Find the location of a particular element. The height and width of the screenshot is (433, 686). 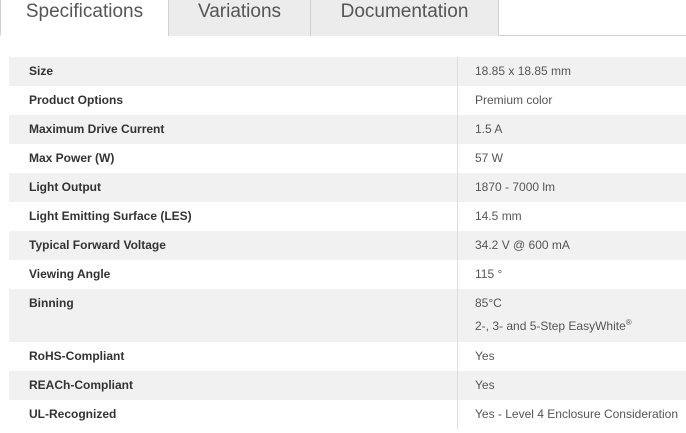

spec-value: 18.85 x 18.85 mm is located at coordinates (571, 71).